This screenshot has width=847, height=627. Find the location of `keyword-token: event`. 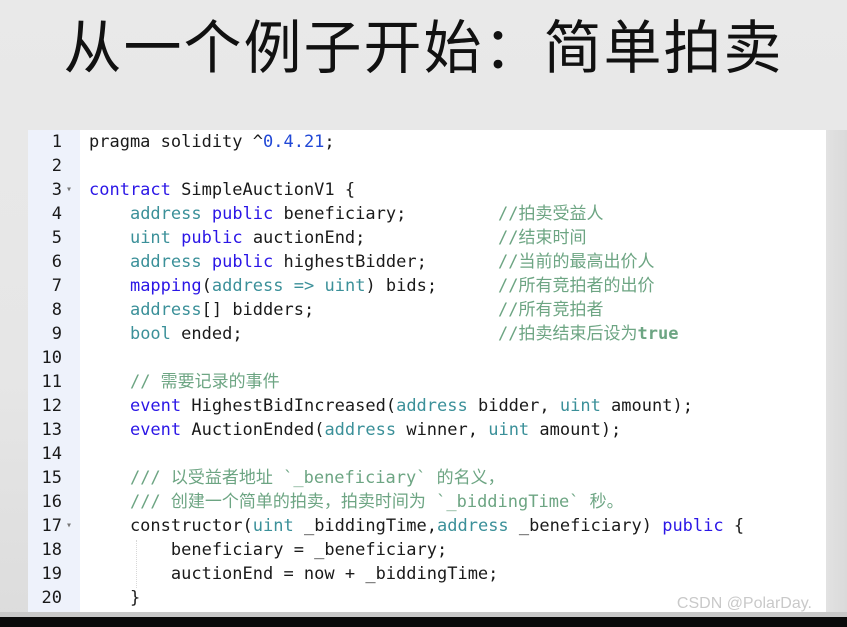

keyword-token: event is located at coordinates (155, 430).